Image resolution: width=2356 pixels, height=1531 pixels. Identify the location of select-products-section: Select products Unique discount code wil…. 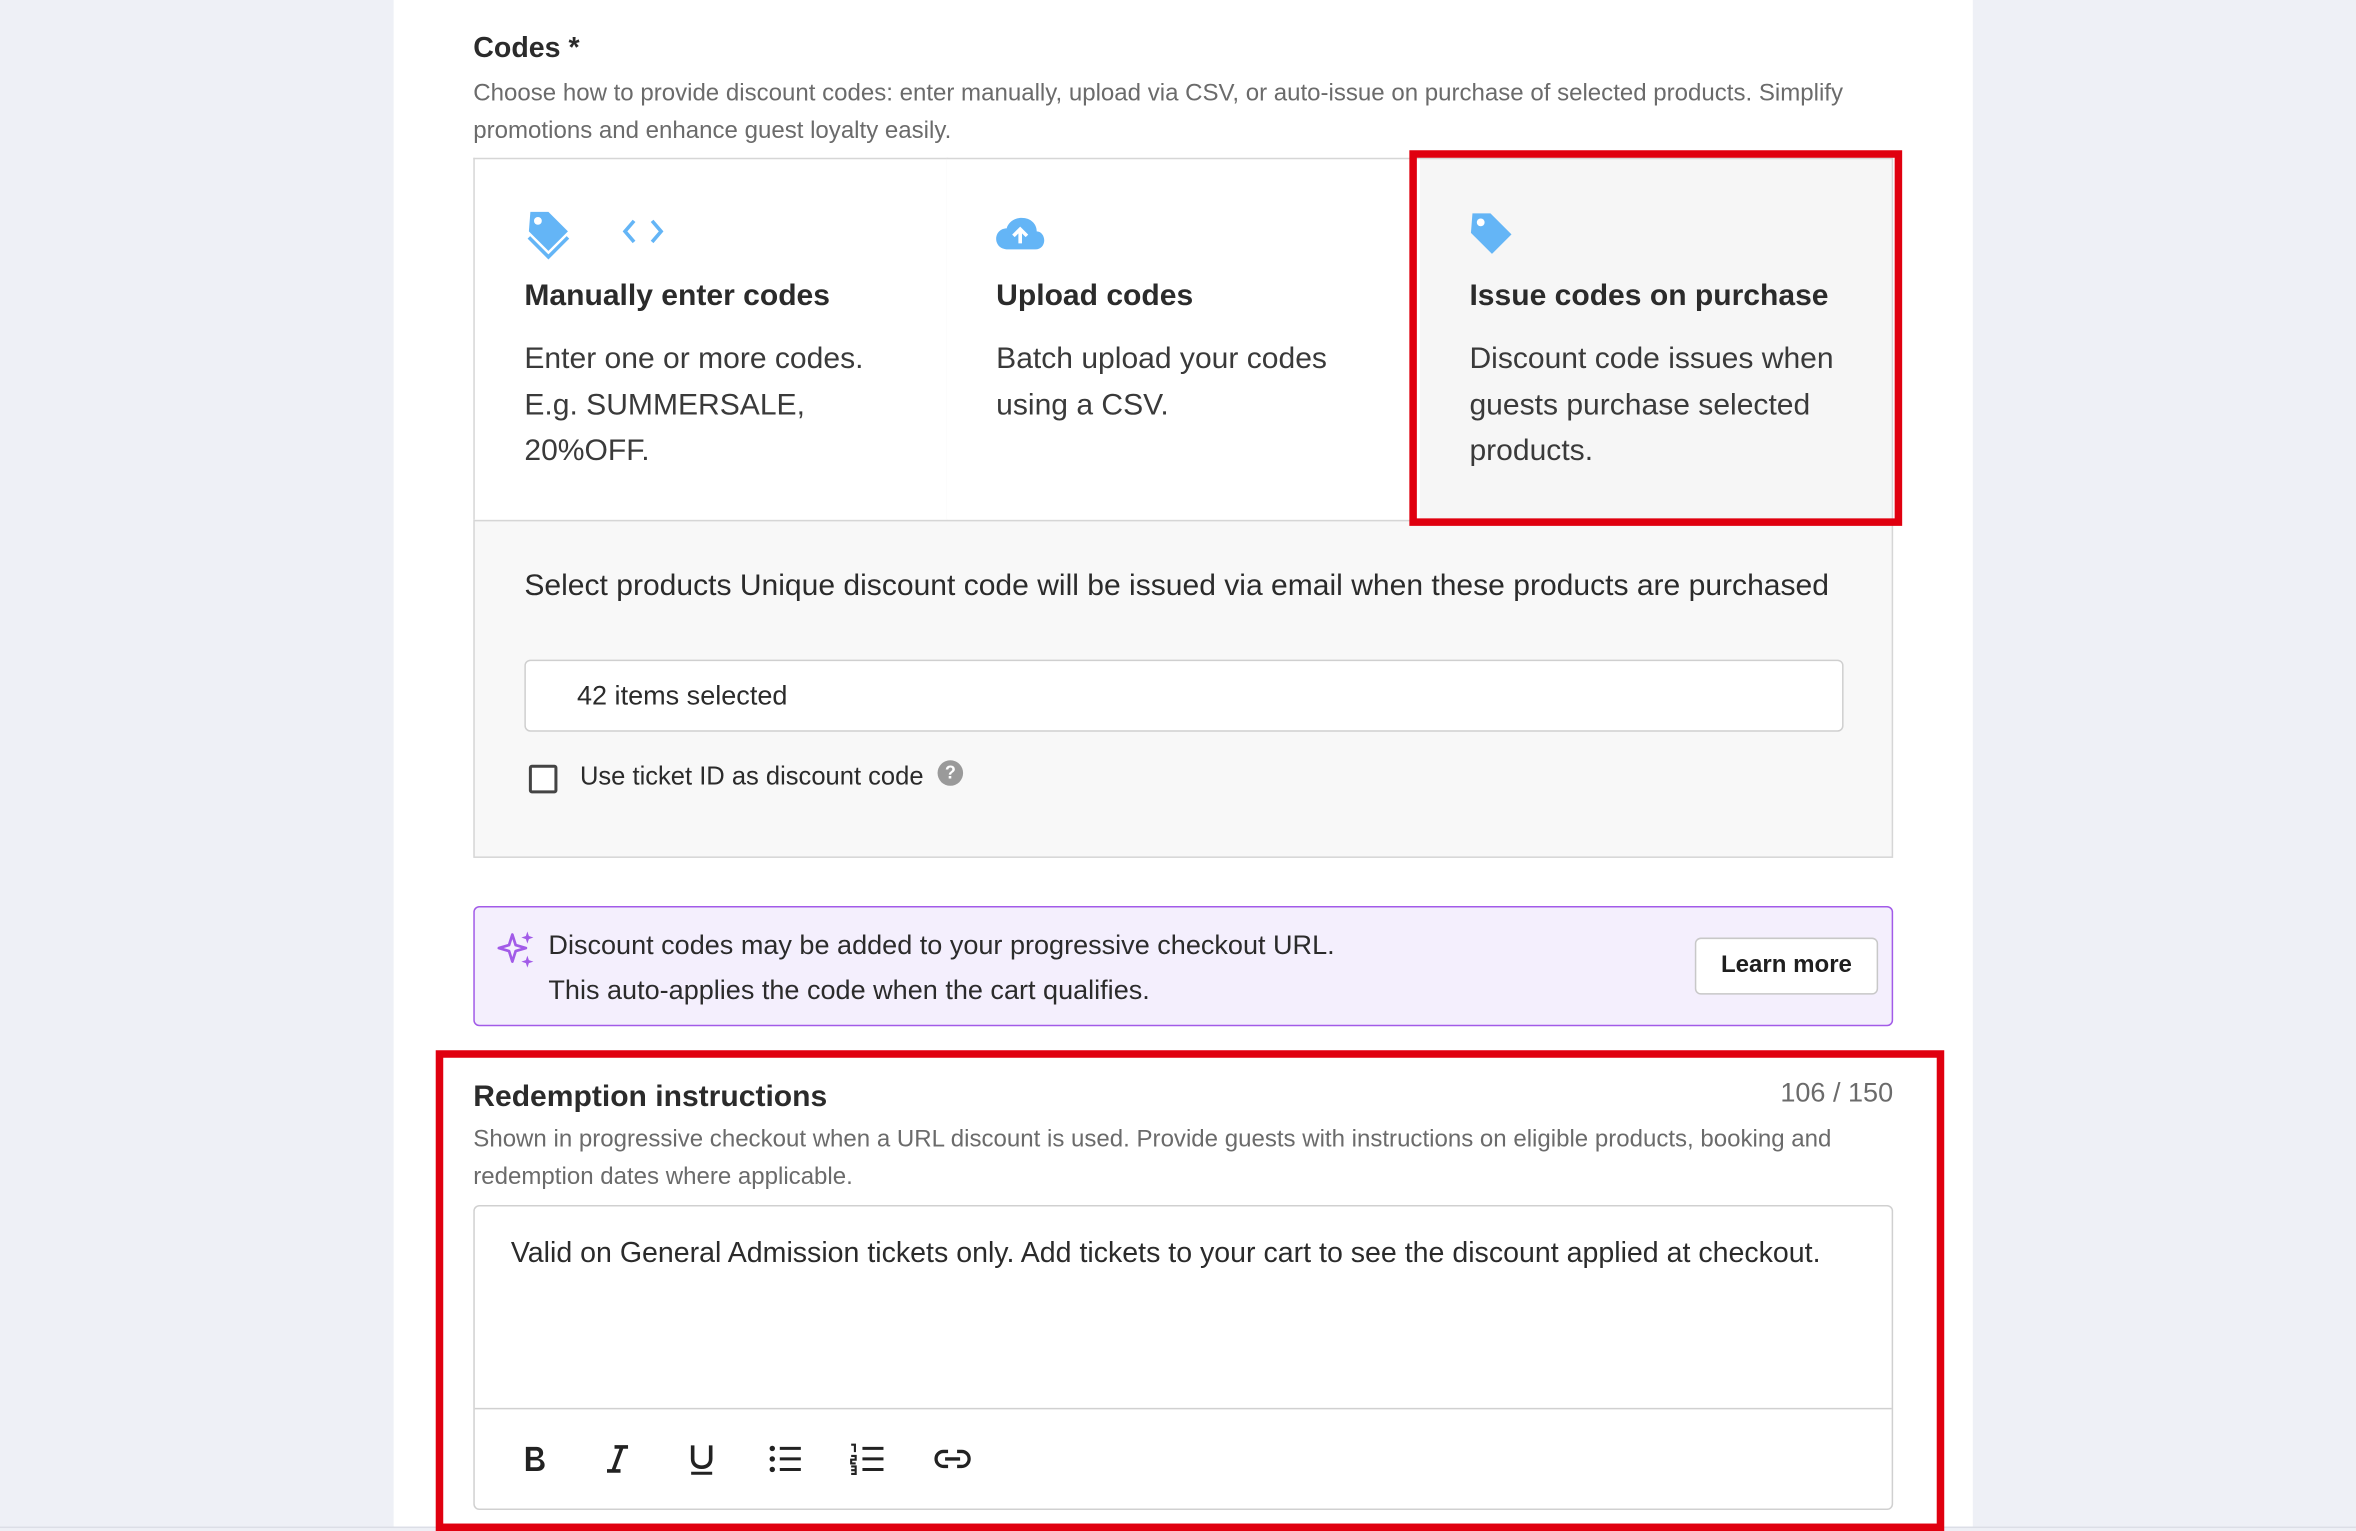
(1183, 688).